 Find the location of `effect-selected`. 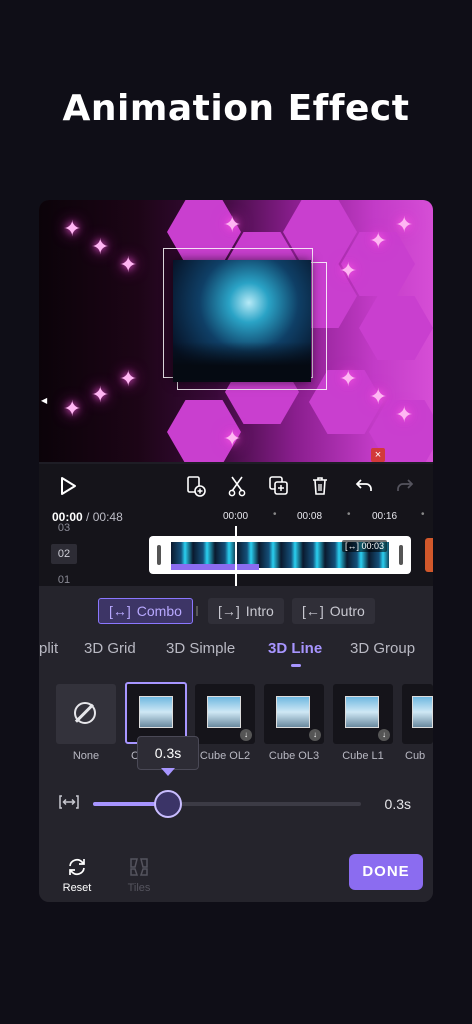

effect-selected is located at coordinates (156, 713).